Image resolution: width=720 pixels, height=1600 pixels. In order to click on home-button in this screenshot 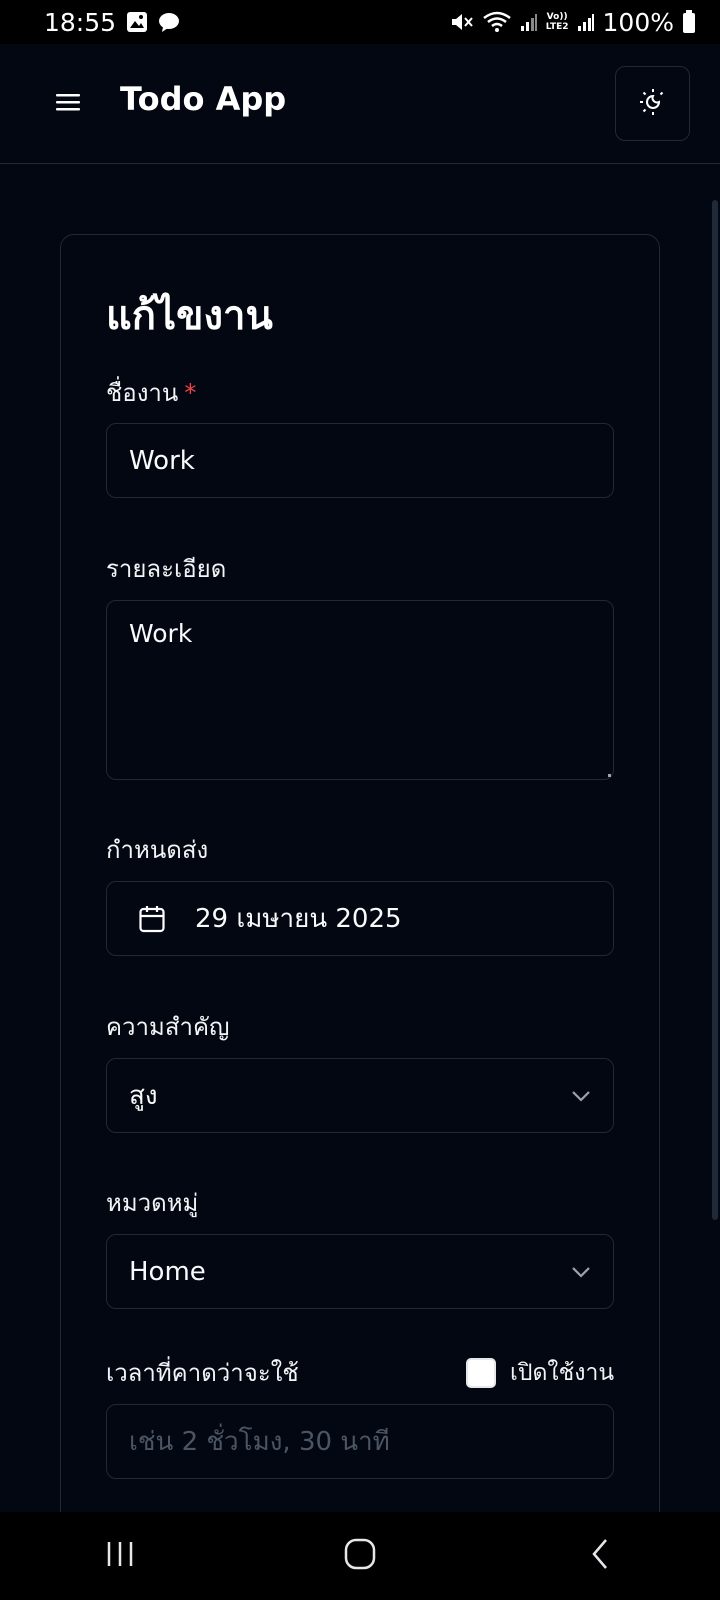, I will do `click(360, 1556)`.